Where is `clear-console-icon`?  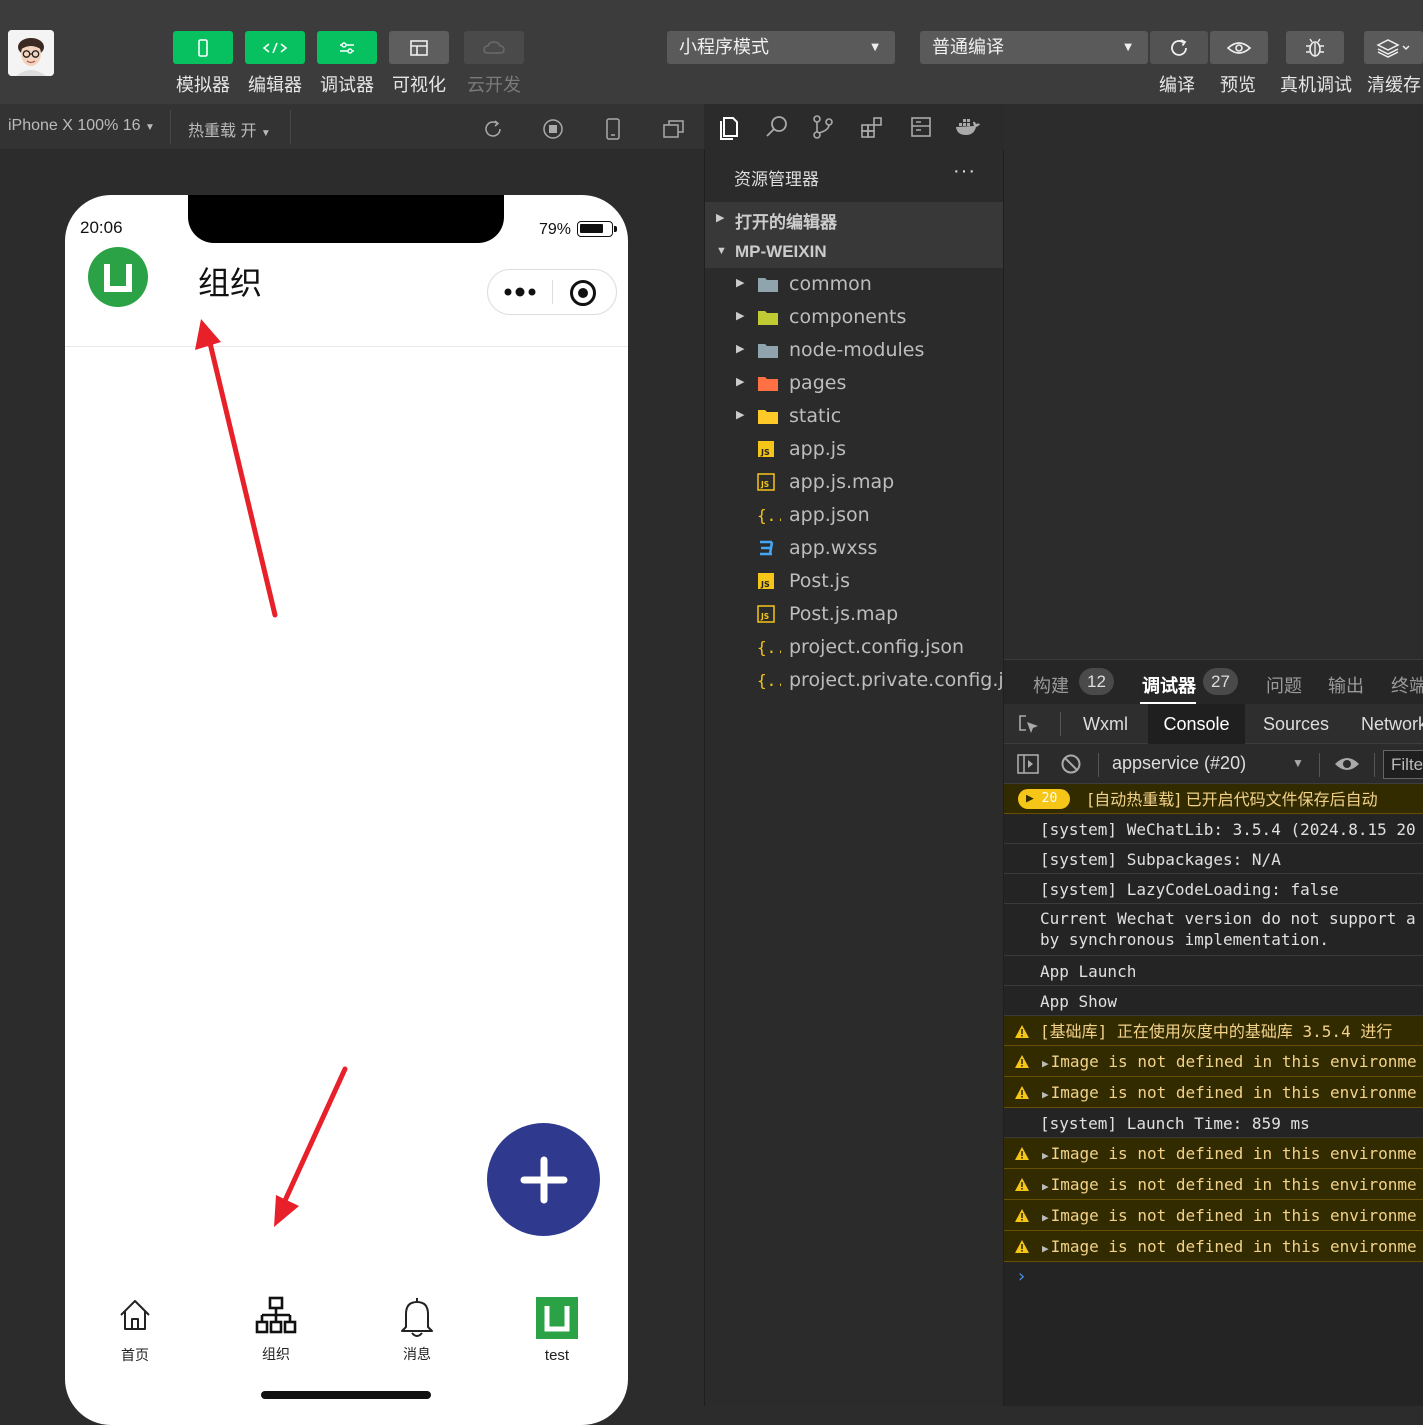 clear-console-icon is located at coordinates (1071, 764).